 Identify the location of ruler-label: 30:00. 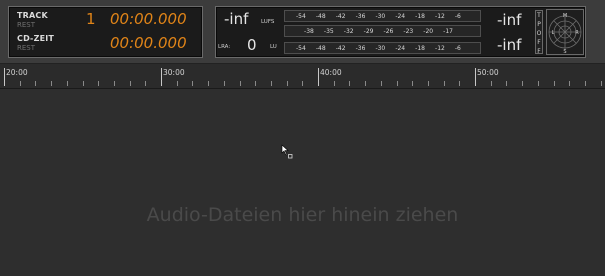
(174, 72).